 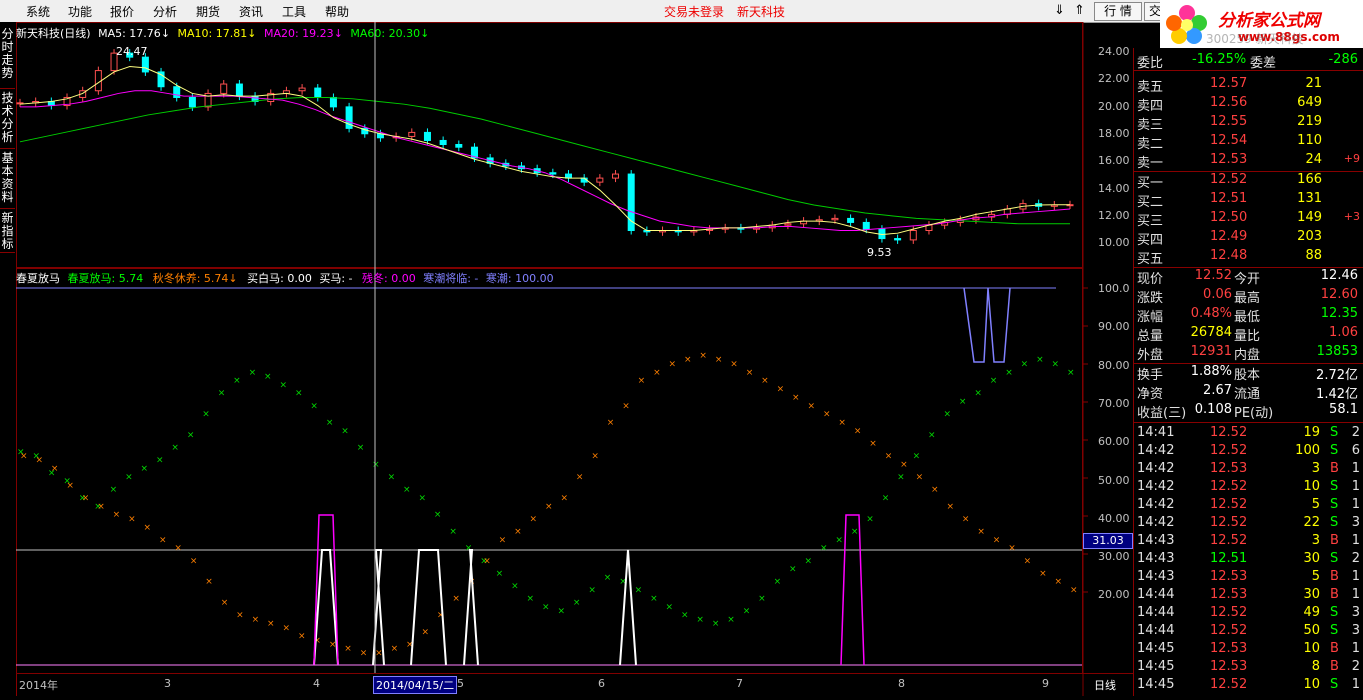 What do you see at coordinates (1343, 409) in the screenshot?
I see `stat-value-2: 58.1` at bounding box center [1343, 409].